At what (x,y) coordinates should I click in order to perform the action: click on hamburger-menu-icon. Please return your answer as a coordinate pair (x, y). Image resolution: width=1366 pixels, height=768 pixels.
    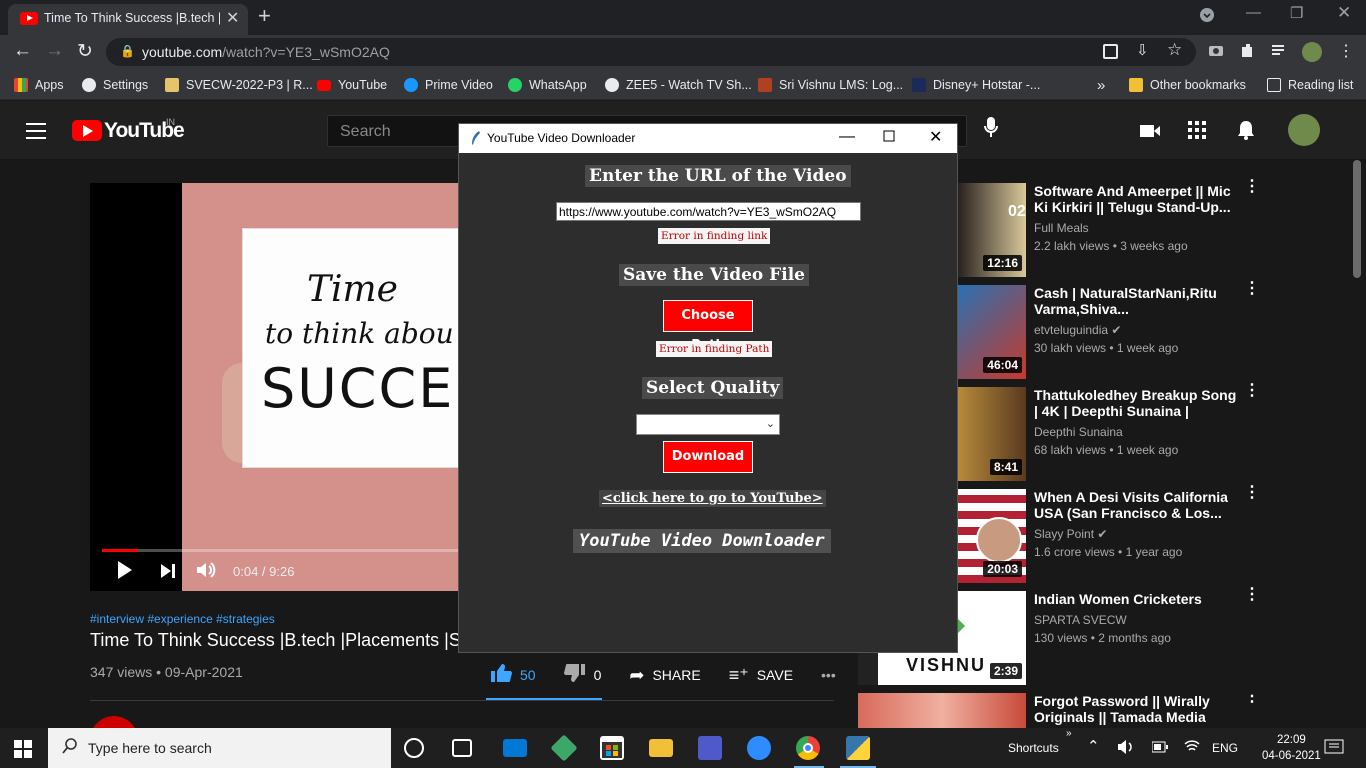
    Looking at the image, I should click on (36, 133).